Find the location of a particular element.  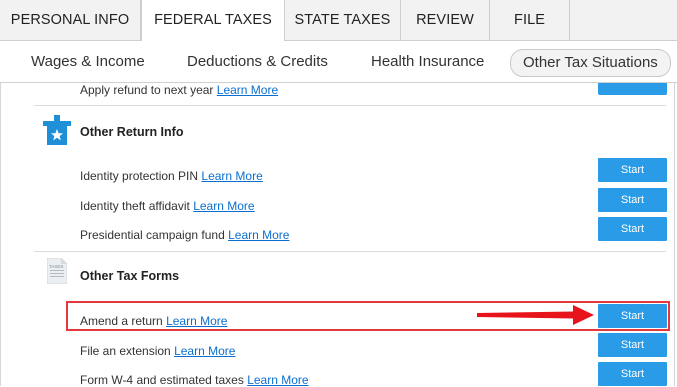

tab-state-taxes: STATE TAXES is located at coordinates (343, 20).